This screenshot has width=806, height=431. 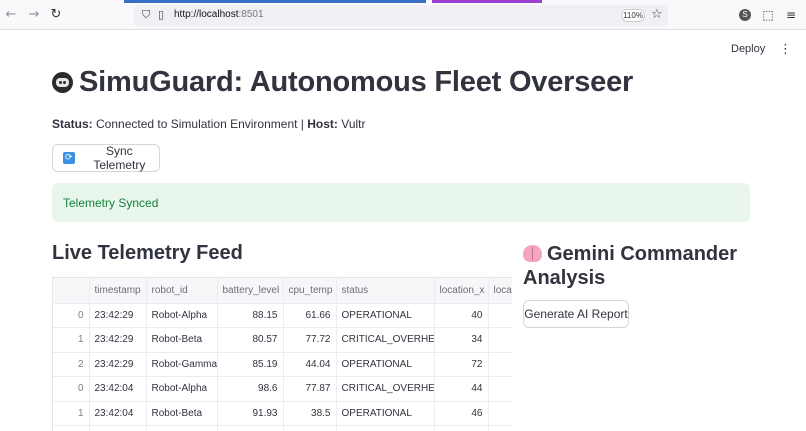 I want to click on url-text: http://localhost:8501, so click(x=219, y=14).